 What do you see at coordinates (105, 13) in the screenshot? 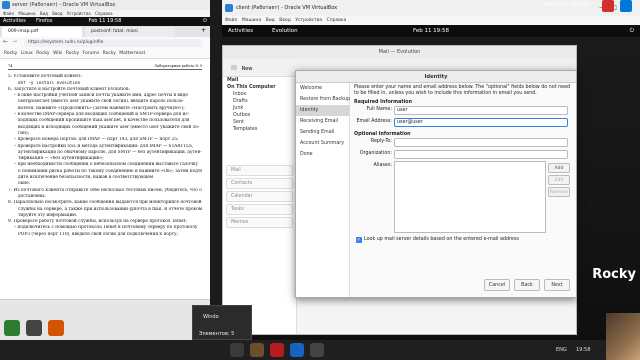
I see `server-vm-menubar: Файл Машина Вид Ввод Устройства Справка` at bounding box center [105, 13].